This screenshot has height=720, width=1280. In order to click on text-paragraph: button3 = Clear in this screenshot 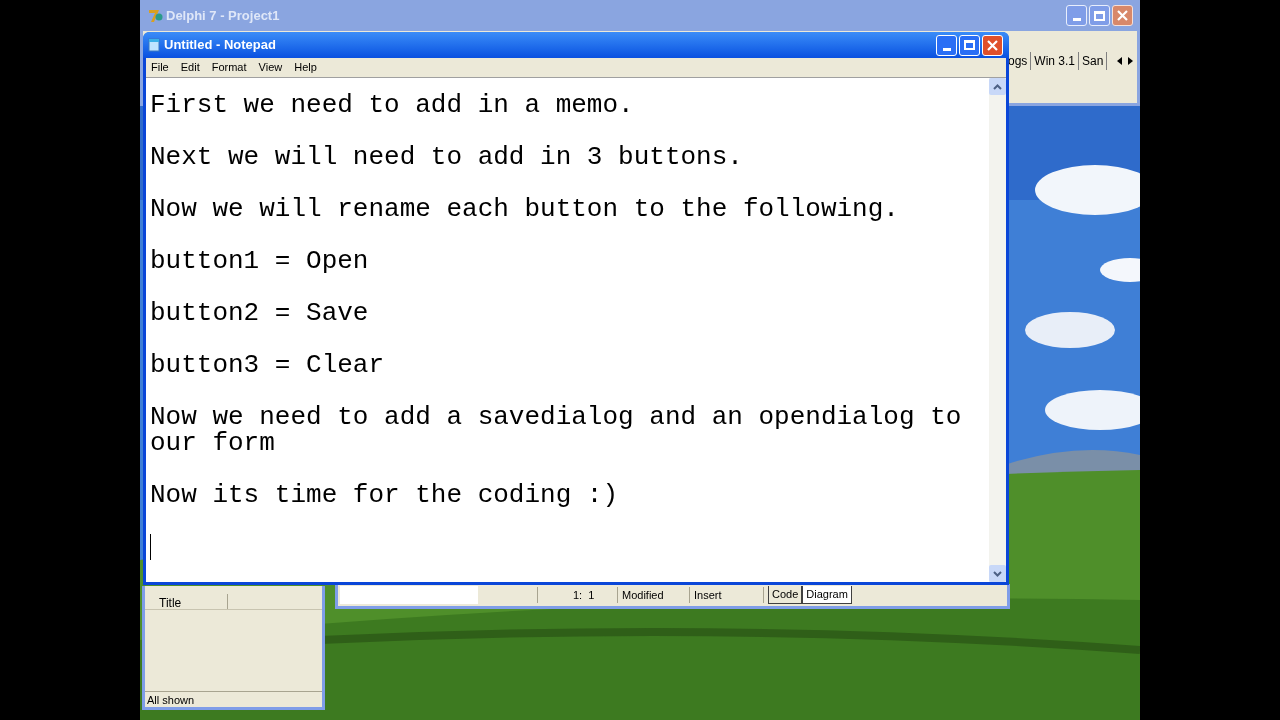, I will do `click(268, 365)`.